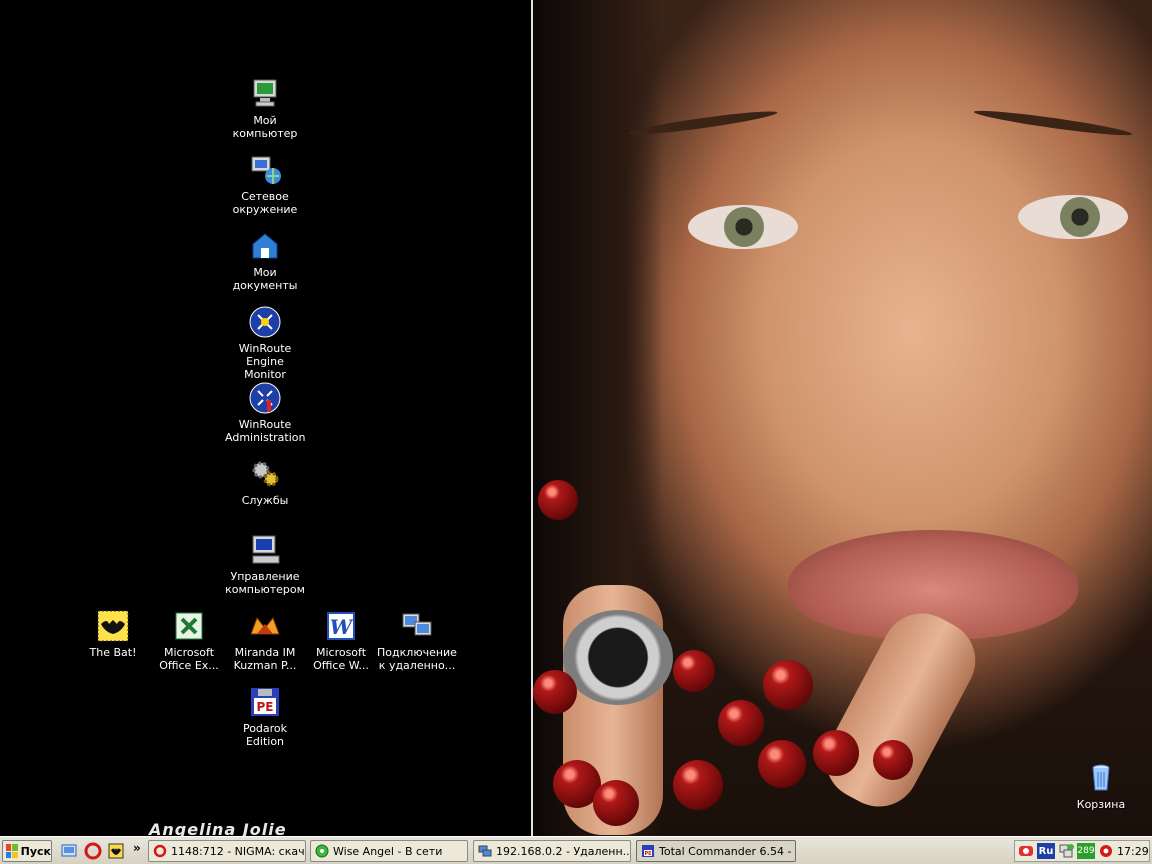  Describe the element at coordinates (1106, 851) in the screenshot. I see `opera-tray-icon` at that location.